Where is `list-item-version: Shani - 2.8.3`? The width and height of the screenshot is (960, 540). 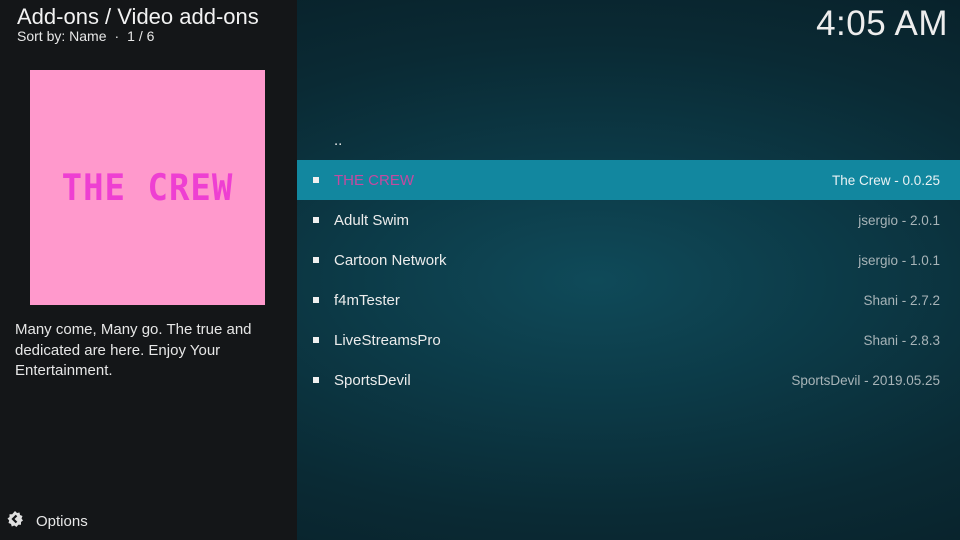 list-item-version: Shani - 2.8.3 is located at coordinates (901, 340).